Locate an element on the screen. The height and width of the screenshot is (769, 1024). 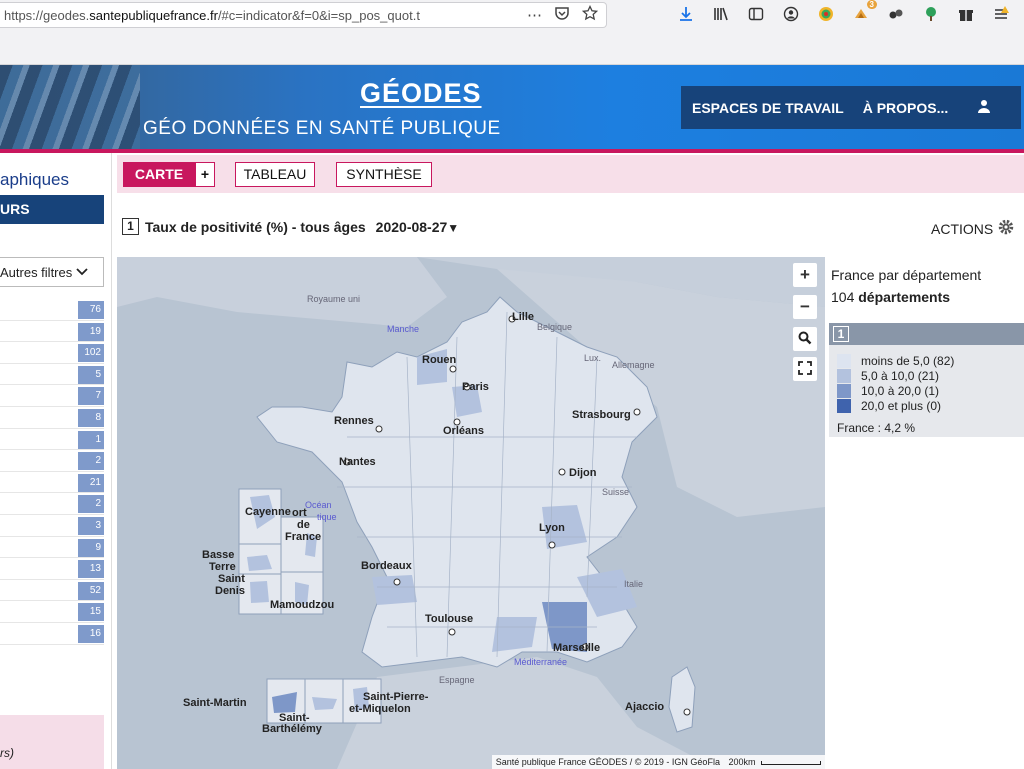
account-icon is located at coordinates (791, 14).